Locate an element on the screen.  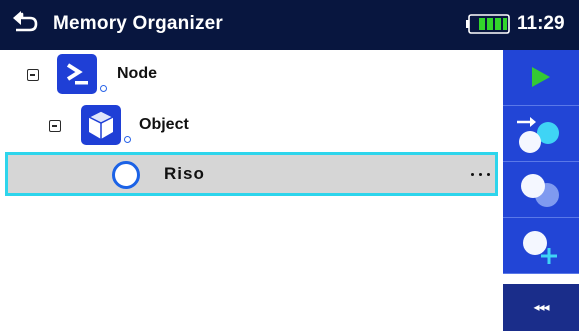
battery-icon is located at coordinates (488, 24).